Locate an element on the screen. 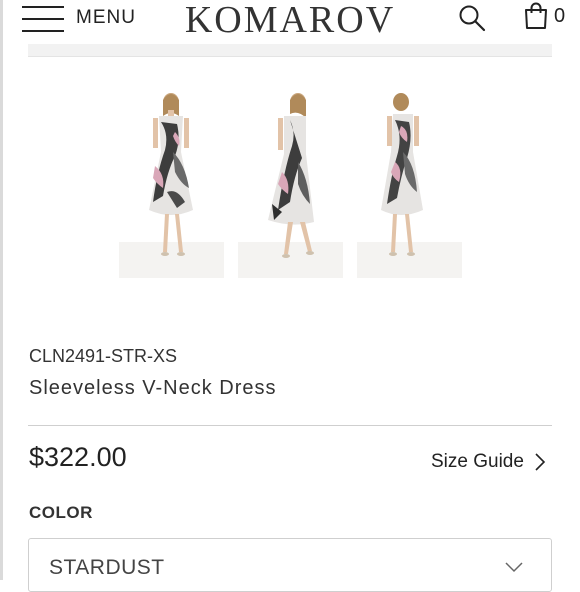  size-guide-label: Size Guide is located at coordinates (477, 461).